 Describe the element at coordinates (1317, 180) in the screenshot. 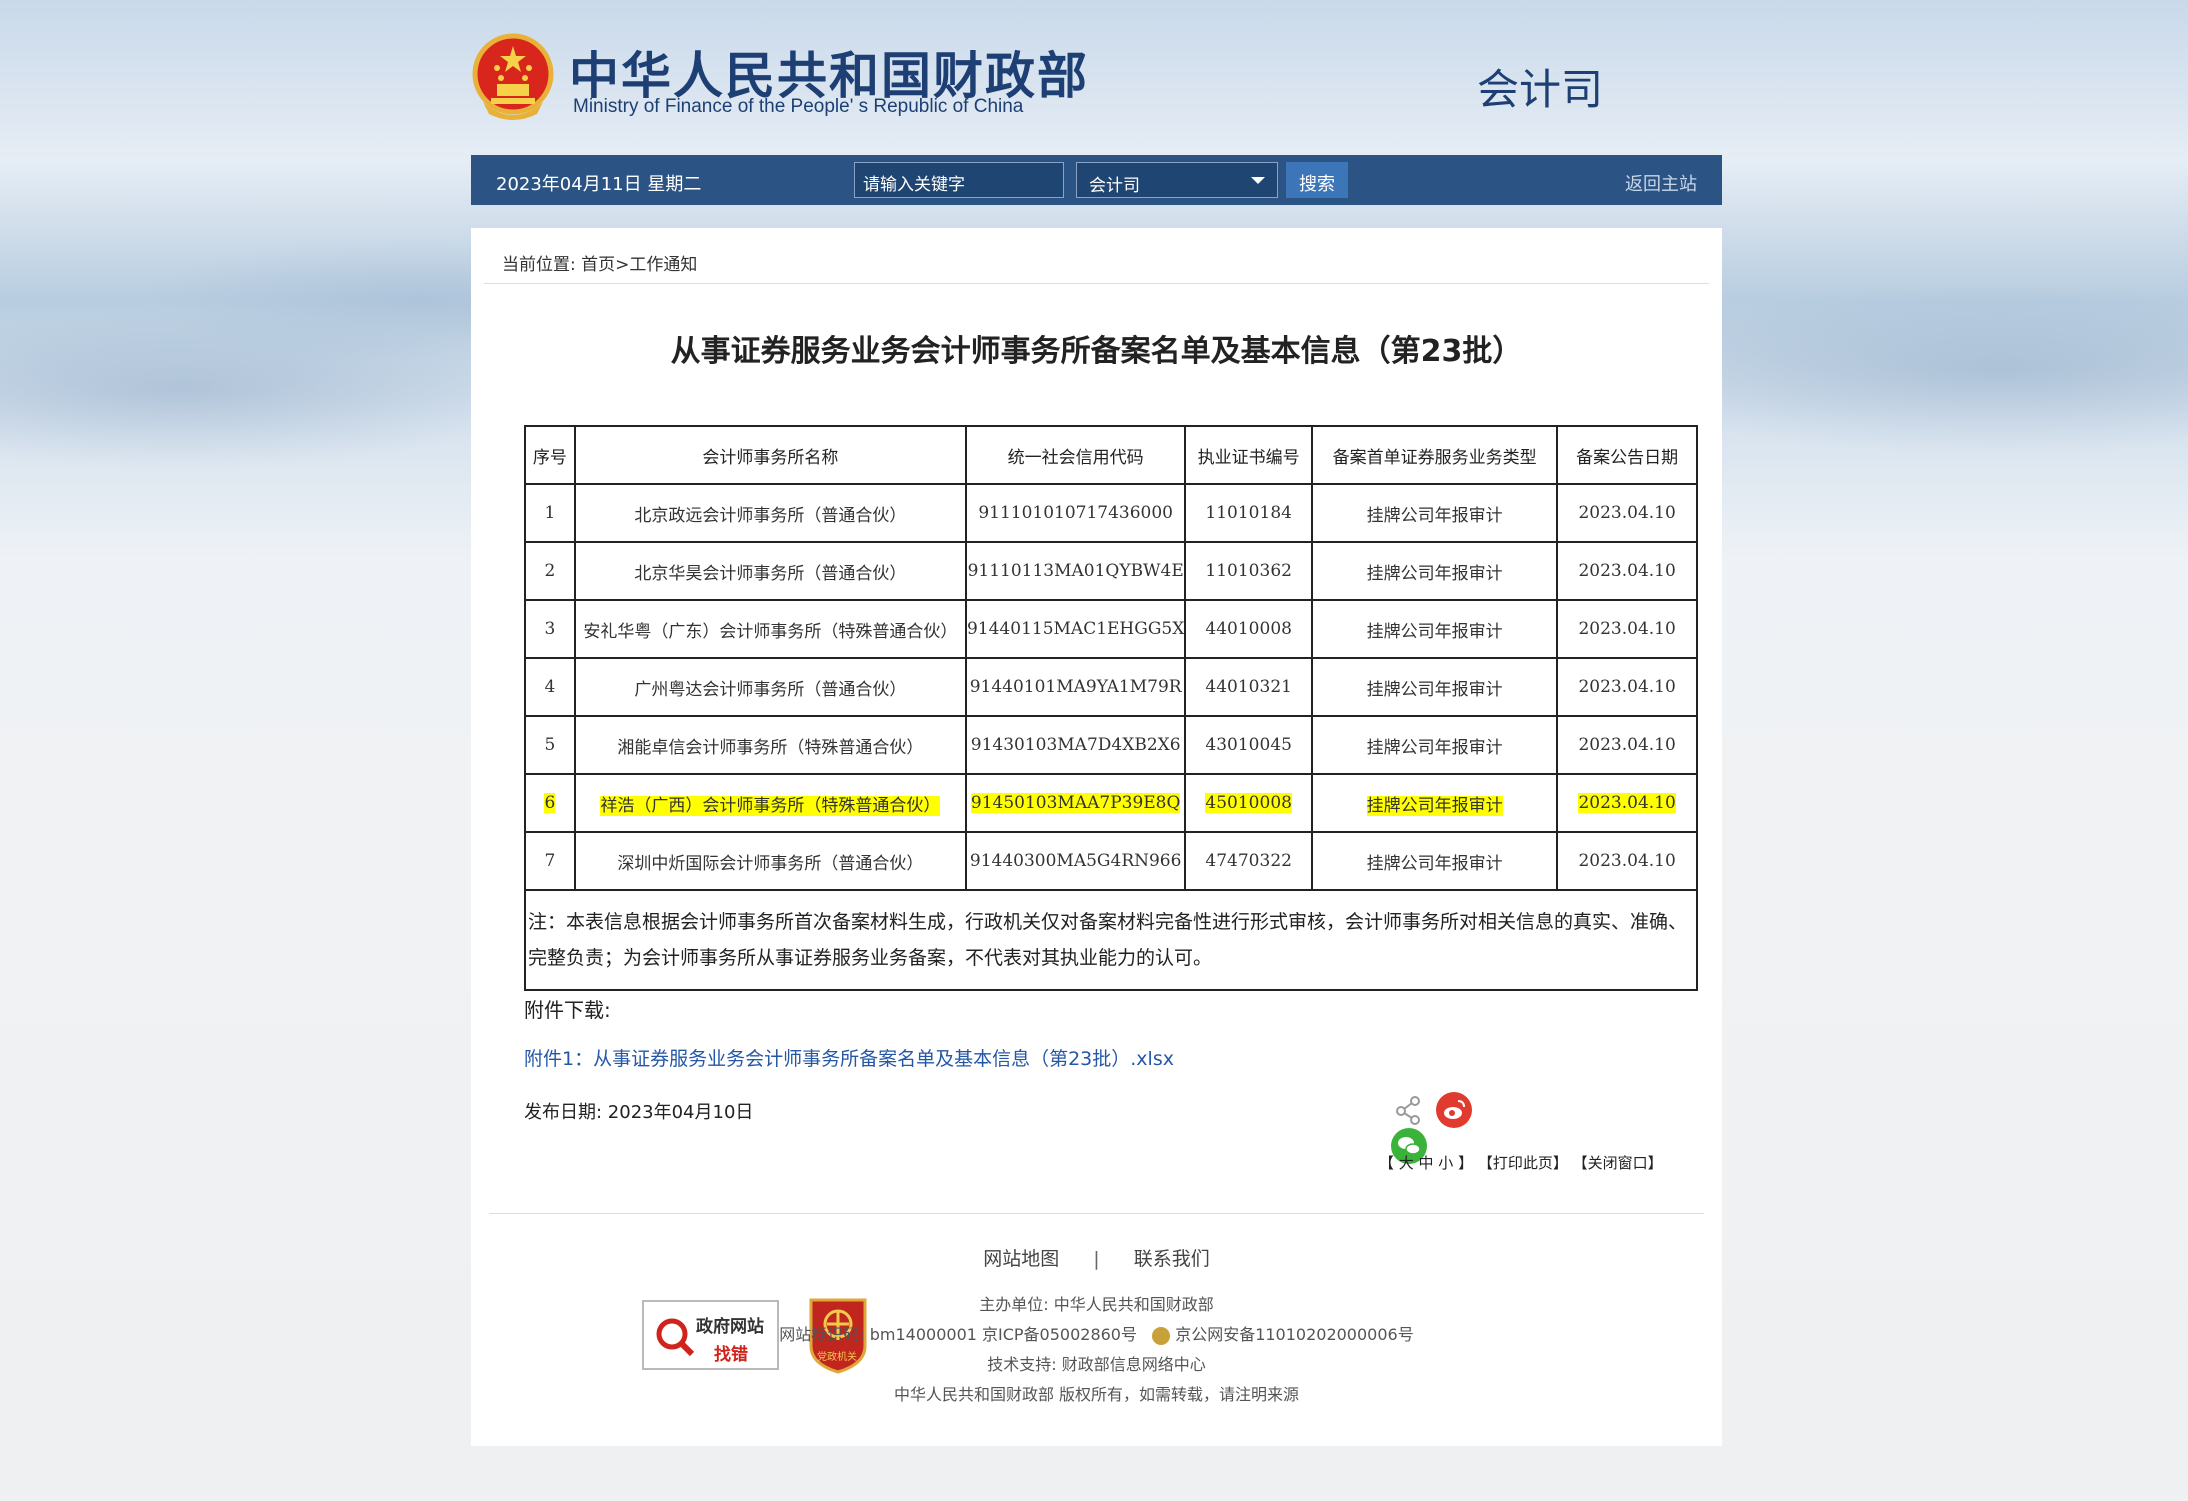

I see `search-button: 搜索` at that location.